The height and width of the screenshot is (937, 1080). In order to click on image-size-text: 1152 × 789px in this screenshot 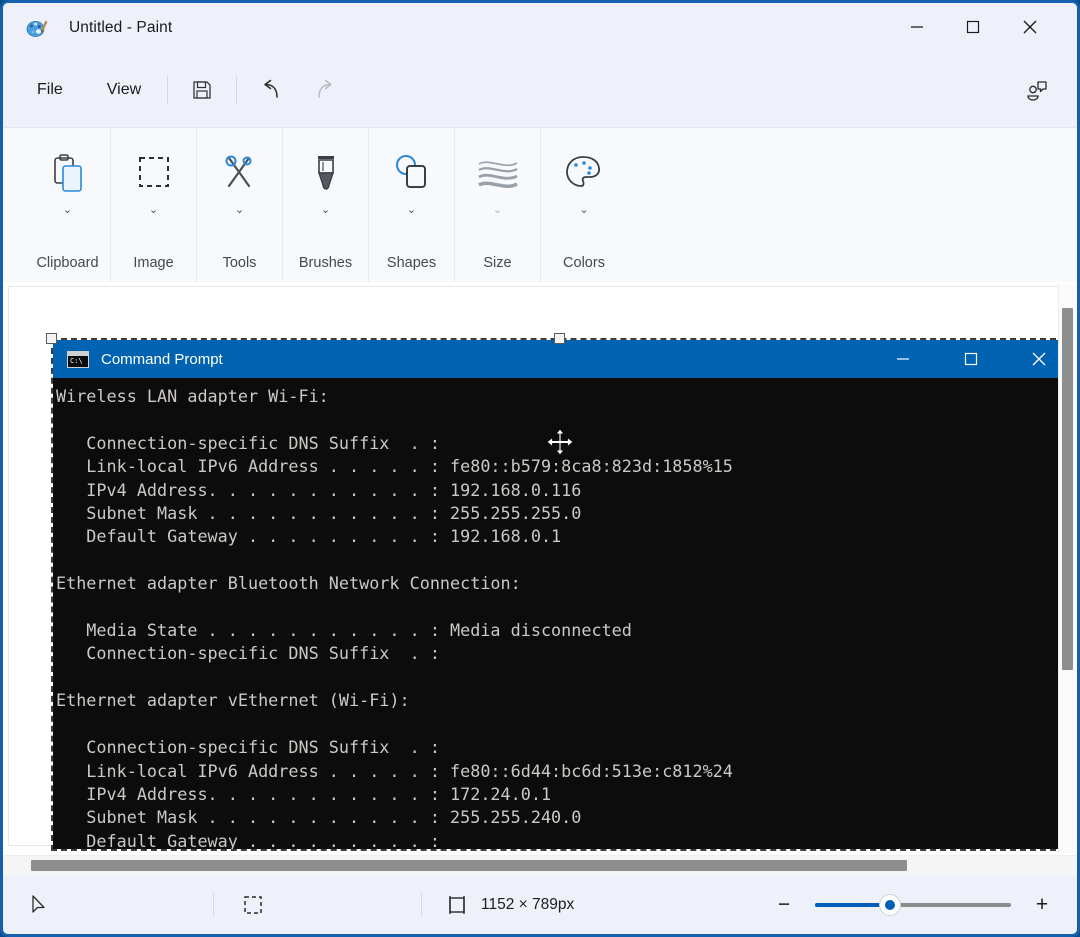, I will do `click(528, 904)`.